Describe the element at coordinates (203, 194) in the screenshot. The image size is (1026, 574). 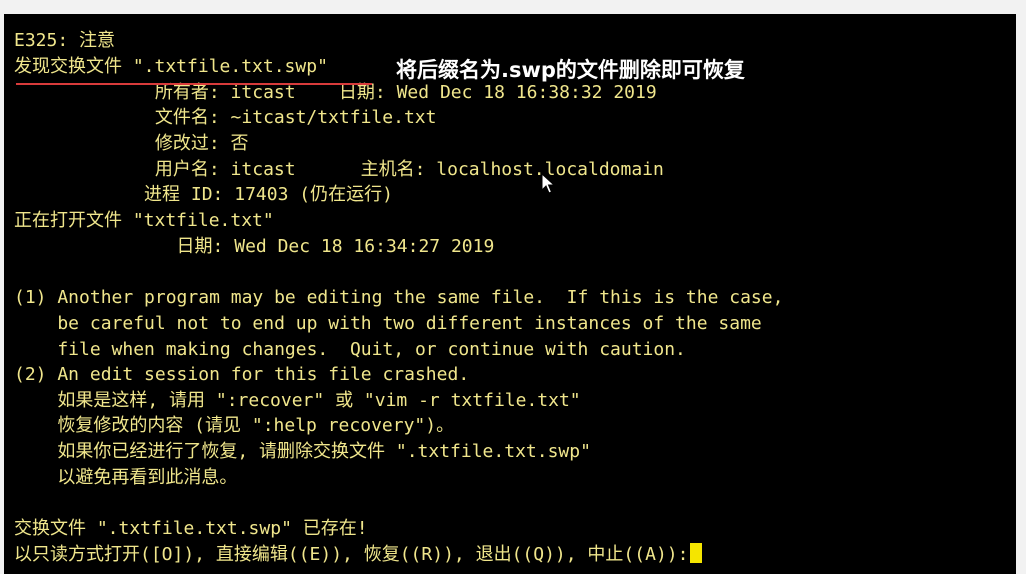
I see `terminal-line-process-id: 进程 ID: 17403 (仍在运行)` at that location.